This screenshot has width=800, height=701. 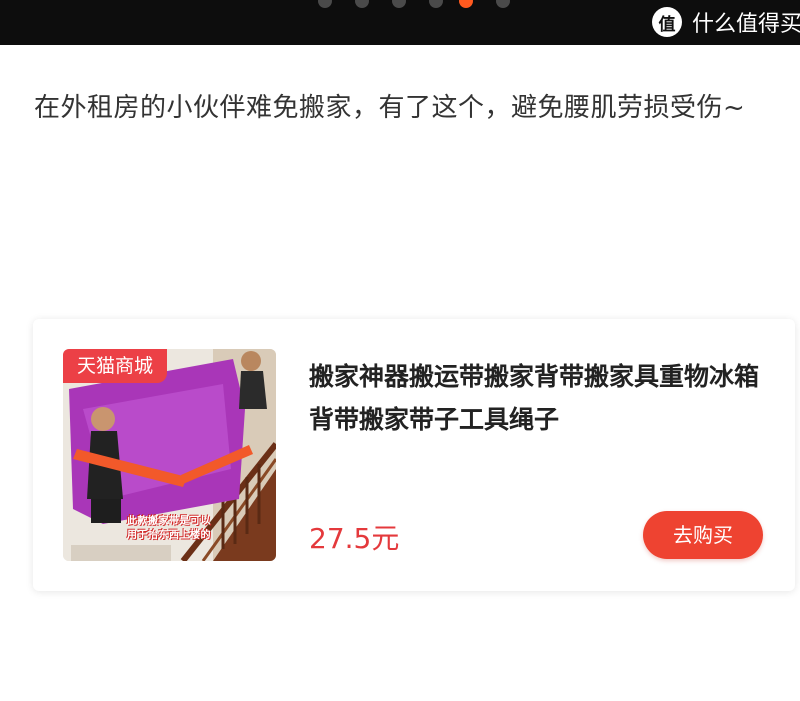 I want to click on tmall-badge: 天猫商城, so click(x=115, y=366).